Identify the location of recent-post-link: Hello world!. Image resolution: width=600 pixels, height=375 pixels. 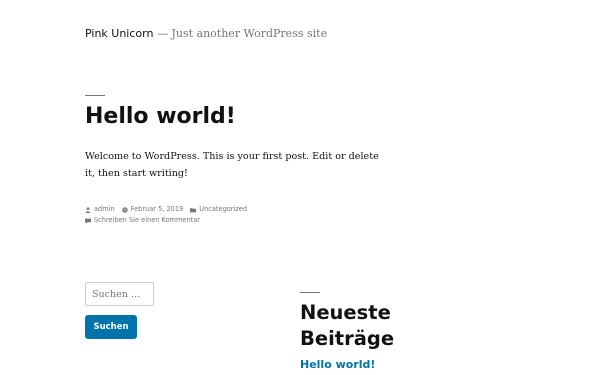
(337, 365).